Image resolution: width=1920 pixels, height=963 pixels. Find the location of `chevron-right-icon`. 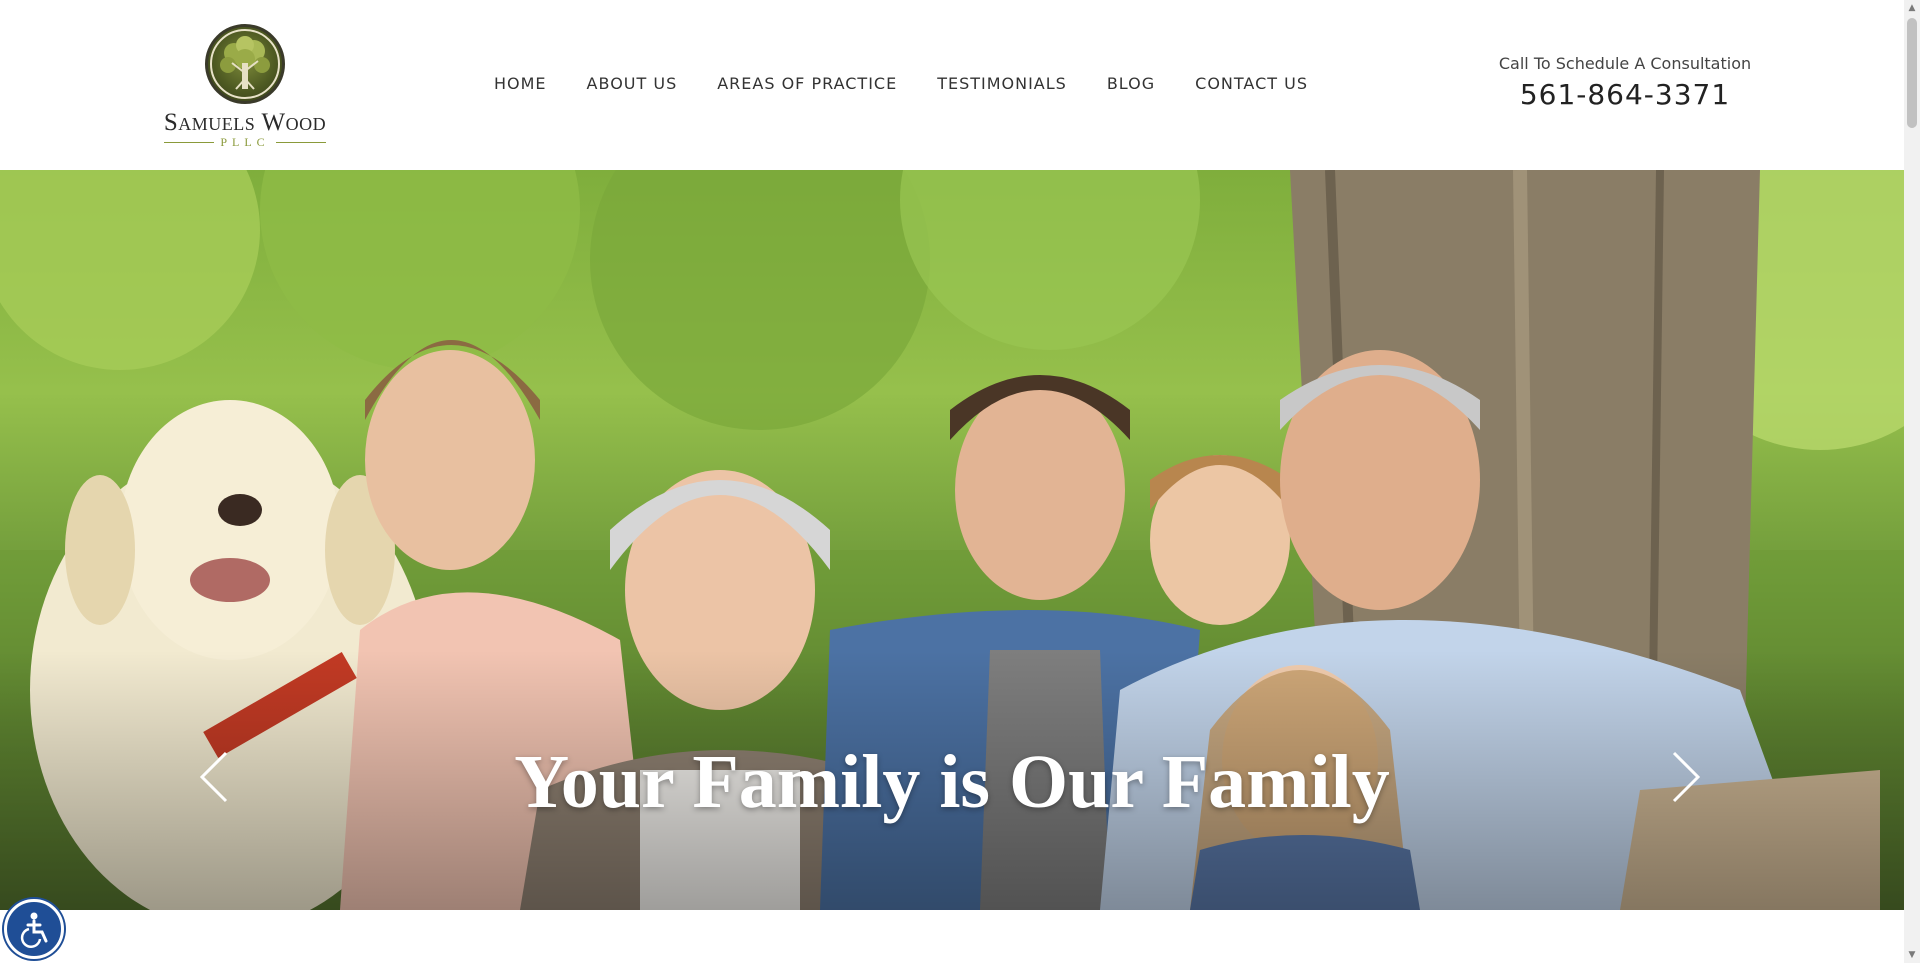

chevron-right-icon is located at coordinates (1686, 777).